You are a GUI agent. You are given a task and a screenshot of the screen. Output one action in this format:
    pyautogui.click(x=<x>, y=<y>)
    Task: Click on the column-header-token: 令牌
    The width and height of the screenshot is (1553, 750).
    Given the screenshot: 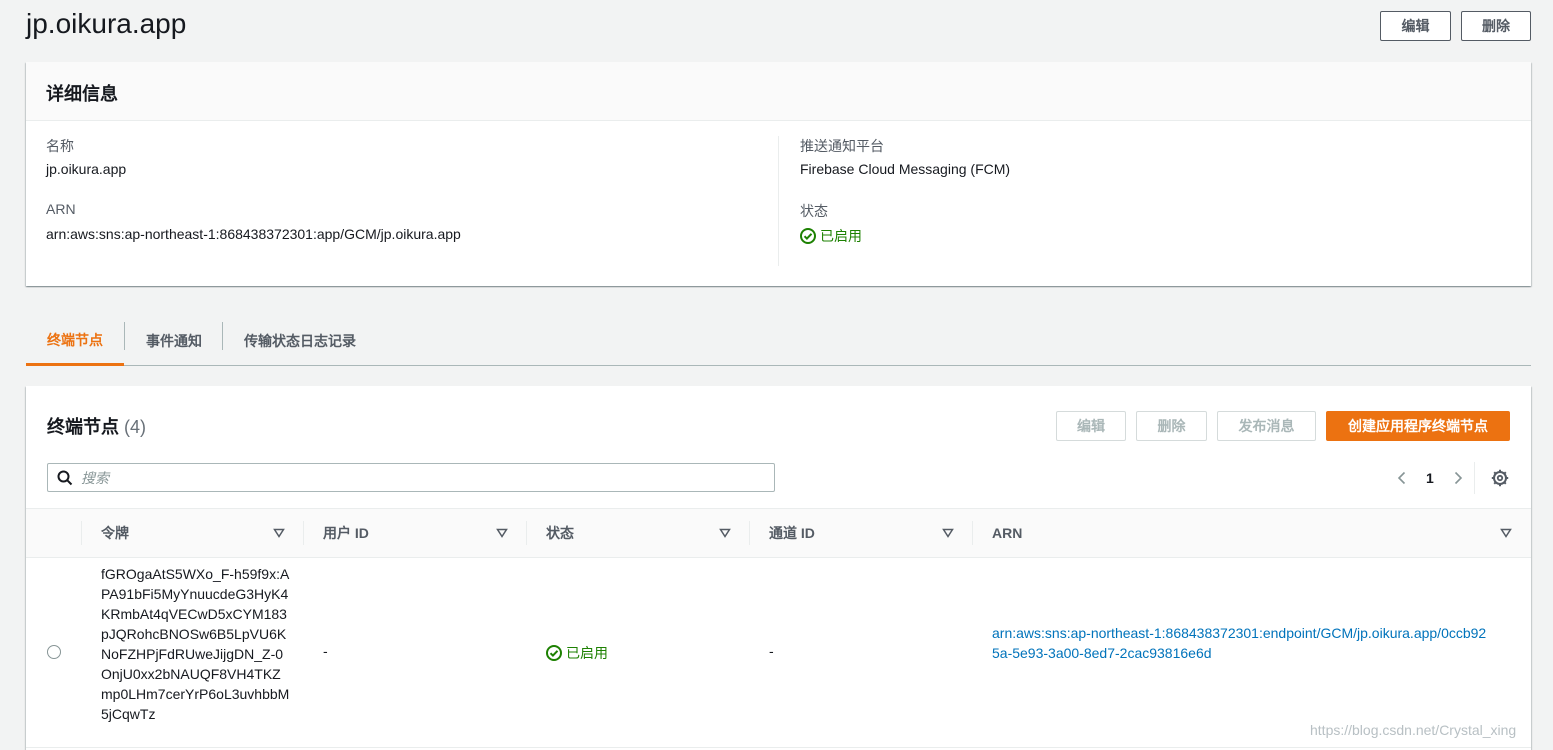 What is the action you would take?
    pyautogui.click(x=115, y=533)
    